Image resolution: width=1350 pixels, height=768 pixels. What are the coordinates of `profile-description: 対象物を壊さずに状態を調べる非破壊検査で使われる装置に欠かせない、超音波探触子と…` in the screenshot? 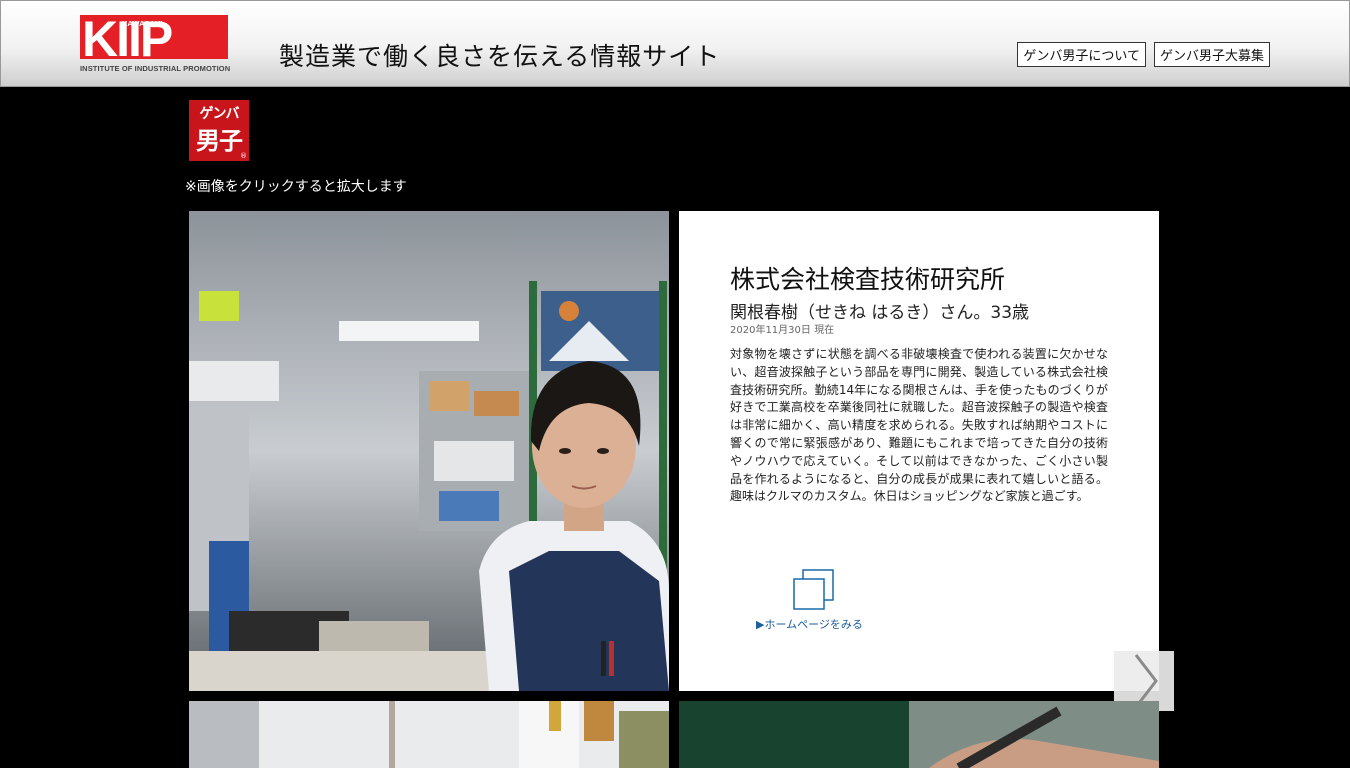 It's located at (919, 425).